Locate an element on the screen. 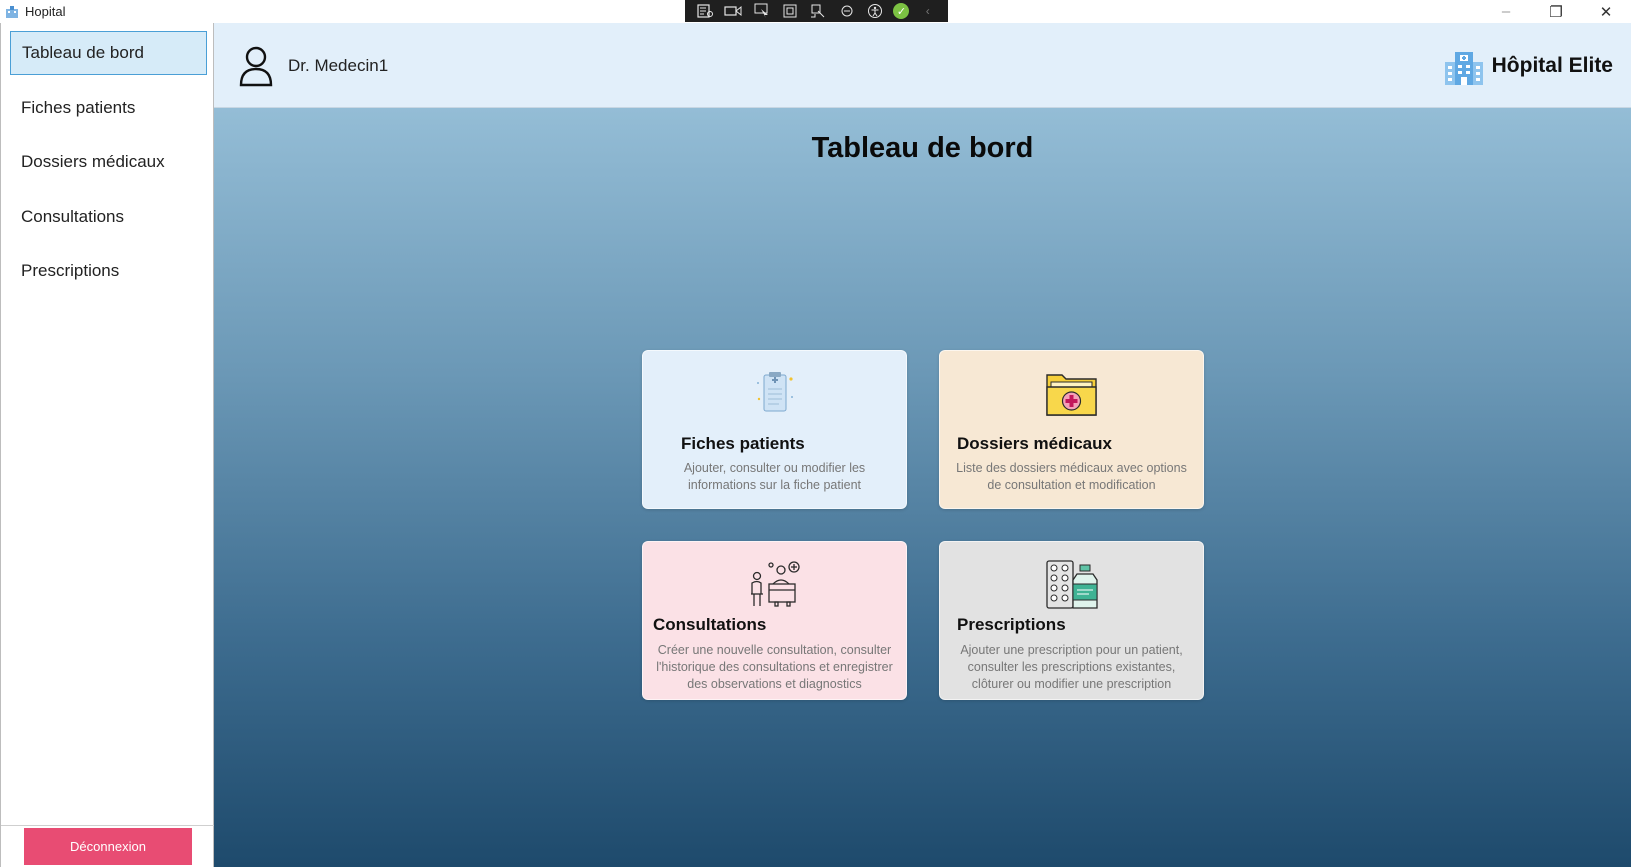 The width and height of the screenshot is (1631, 867). sidebar-item-dossiers-medicaux: Dossiers médicaux is located at coordinates (108, 162).